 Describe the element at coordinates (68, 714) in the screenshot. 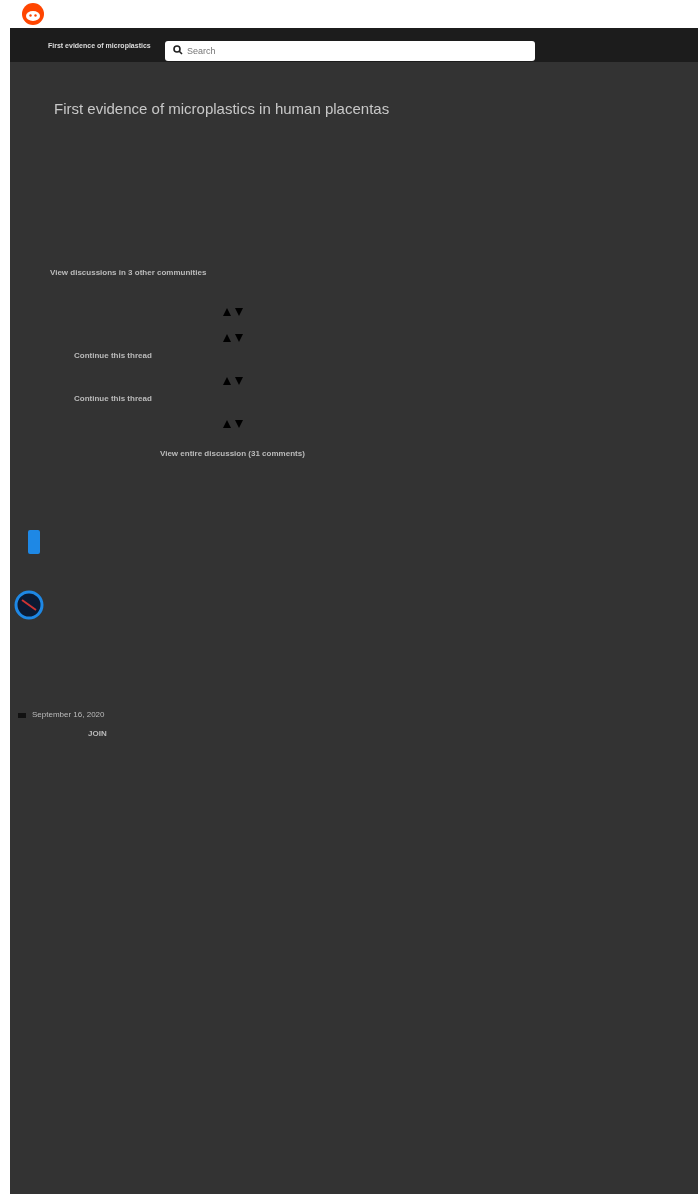

I see `created-date: September 16, 2020` at that location.